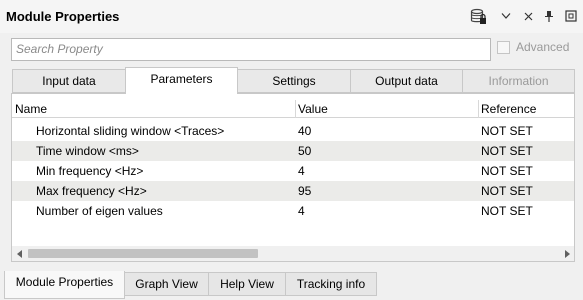 This screenshot has width=583, height=300. Describe the element at coordinates (528, 16) in the screenshot. I see `close-icon` at that location.